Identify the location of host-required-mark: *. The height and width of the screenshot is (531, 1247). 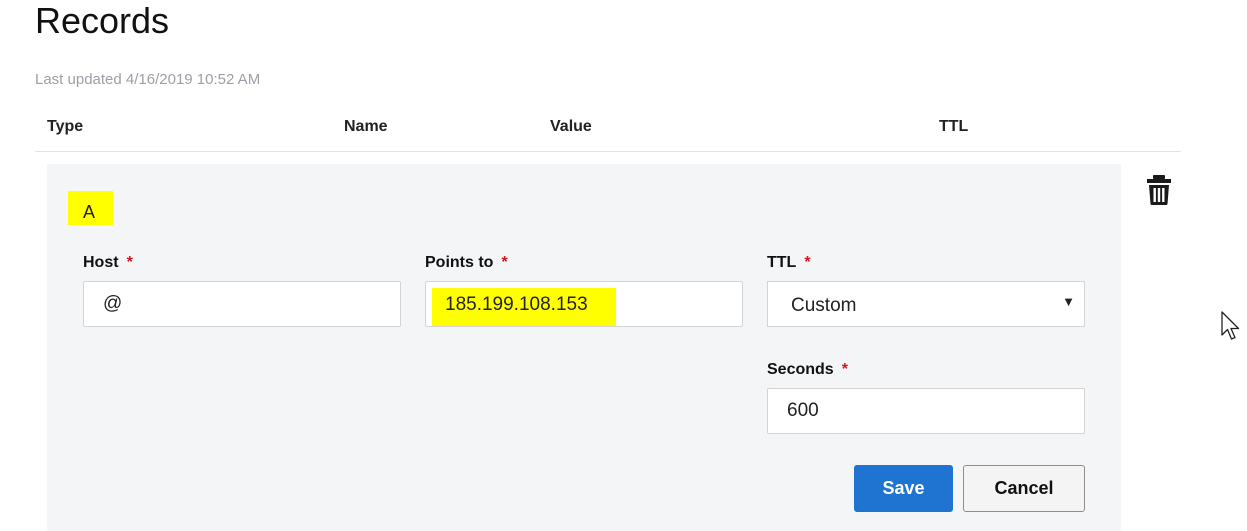
(129, 262).